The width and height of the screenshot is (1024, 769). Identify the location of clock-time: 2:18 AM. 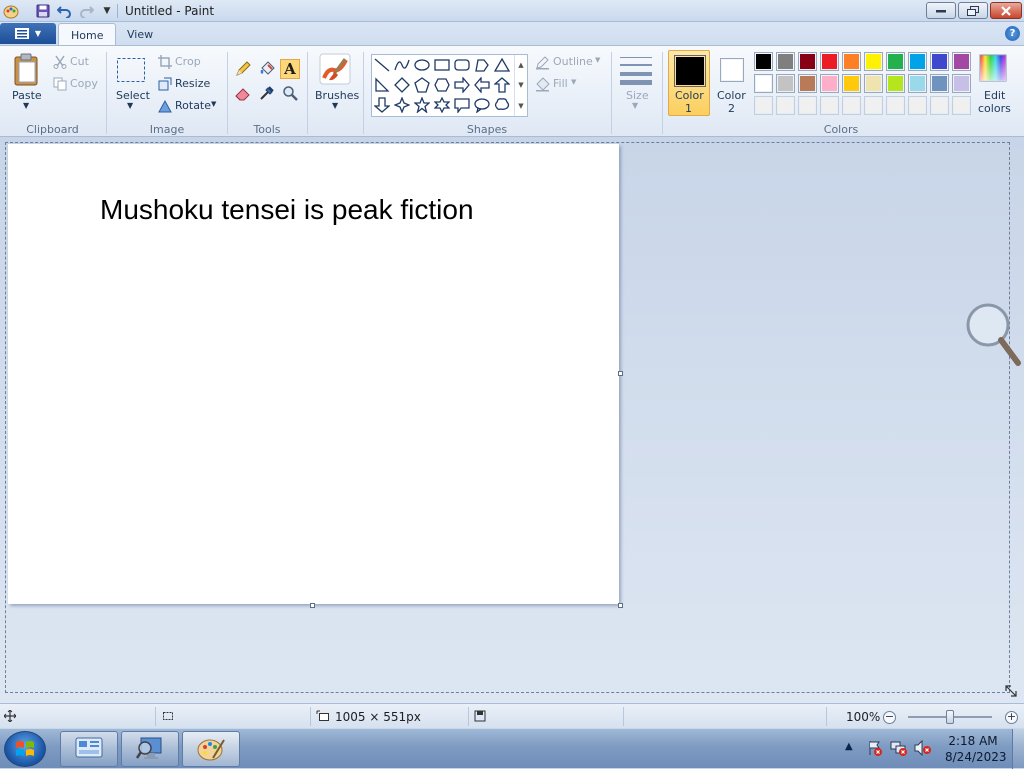
(973, 741).